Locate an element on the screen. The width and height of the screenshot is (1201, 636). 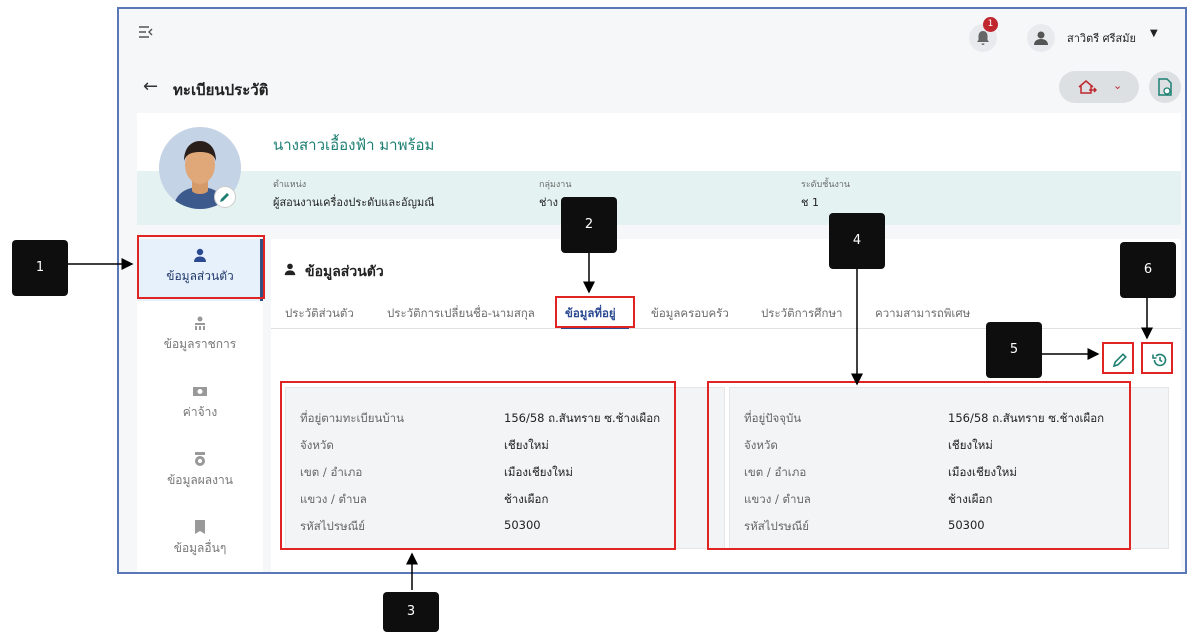
callout-3: 3 is located at coordinates (411, 612).